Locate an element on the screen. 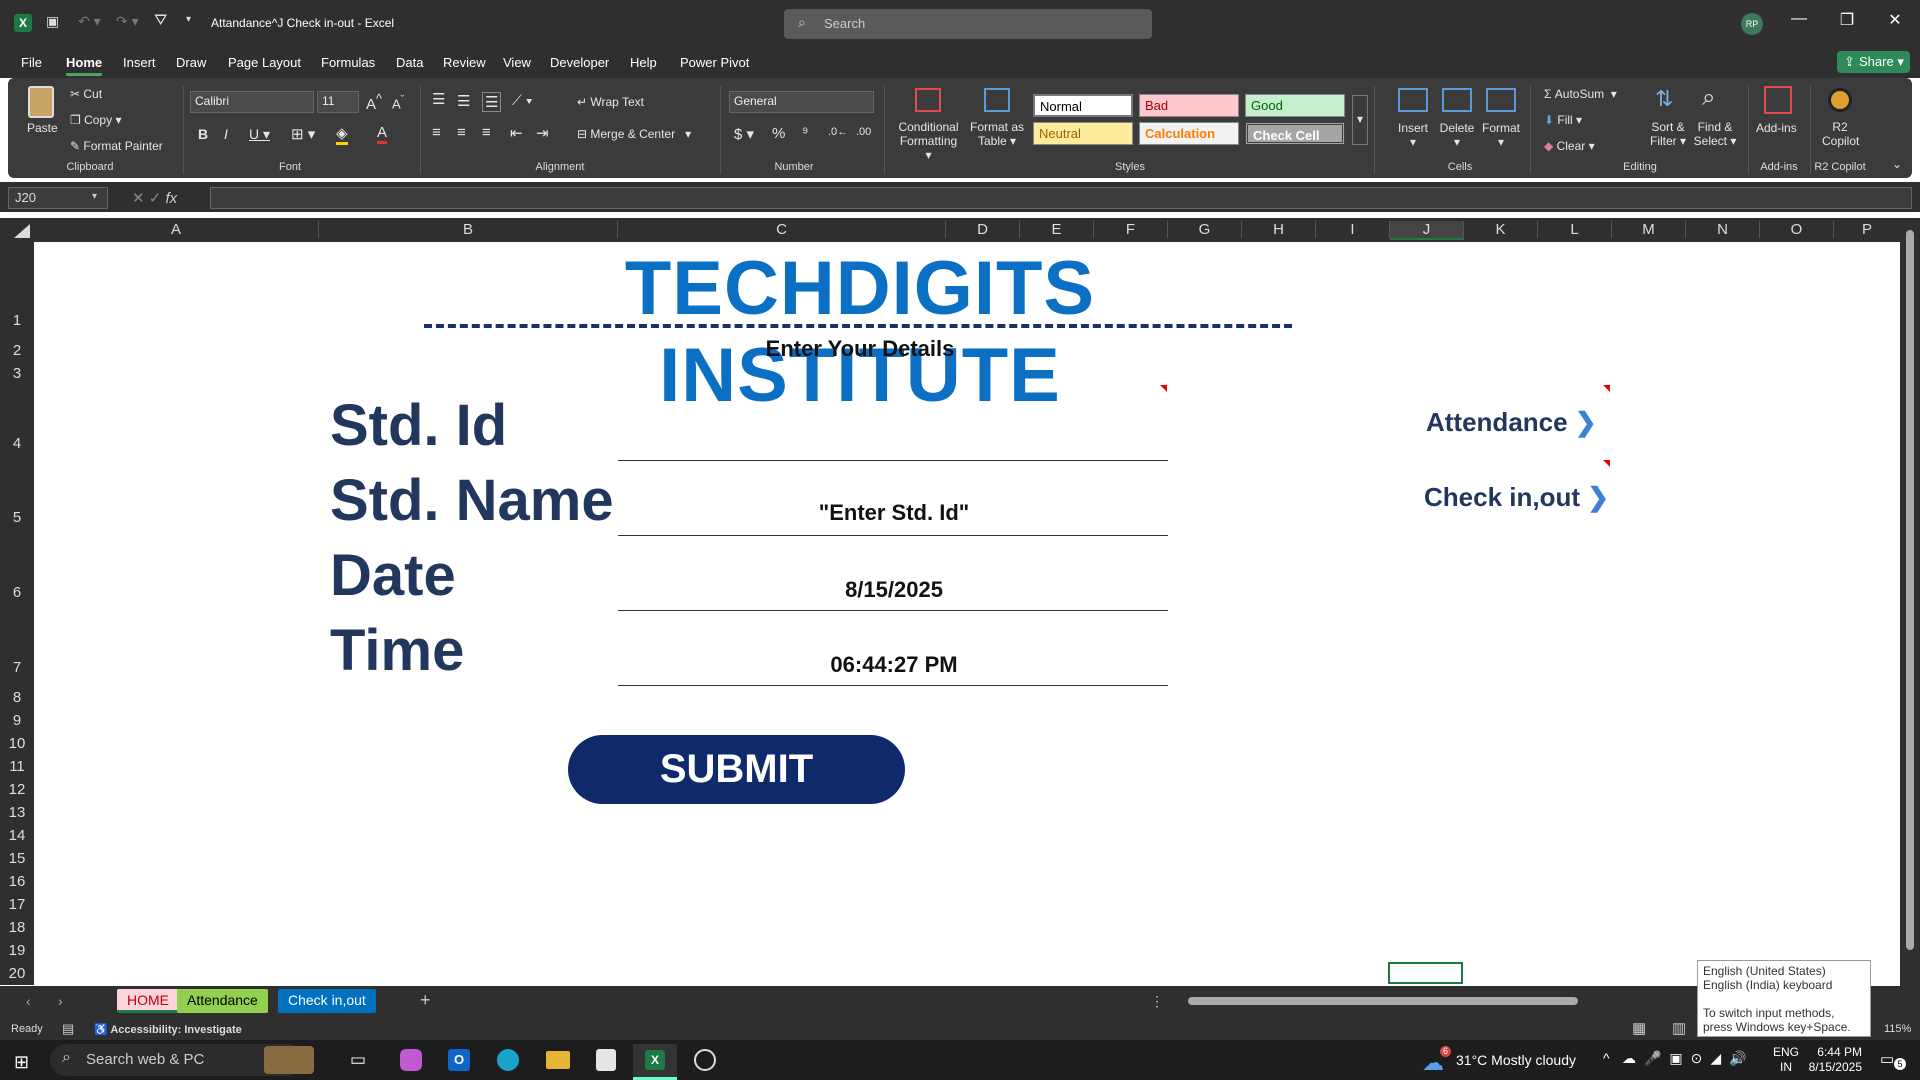 This screenshot has width=1920, height=1080. column-f: F is located at coordinates (1131, 229).